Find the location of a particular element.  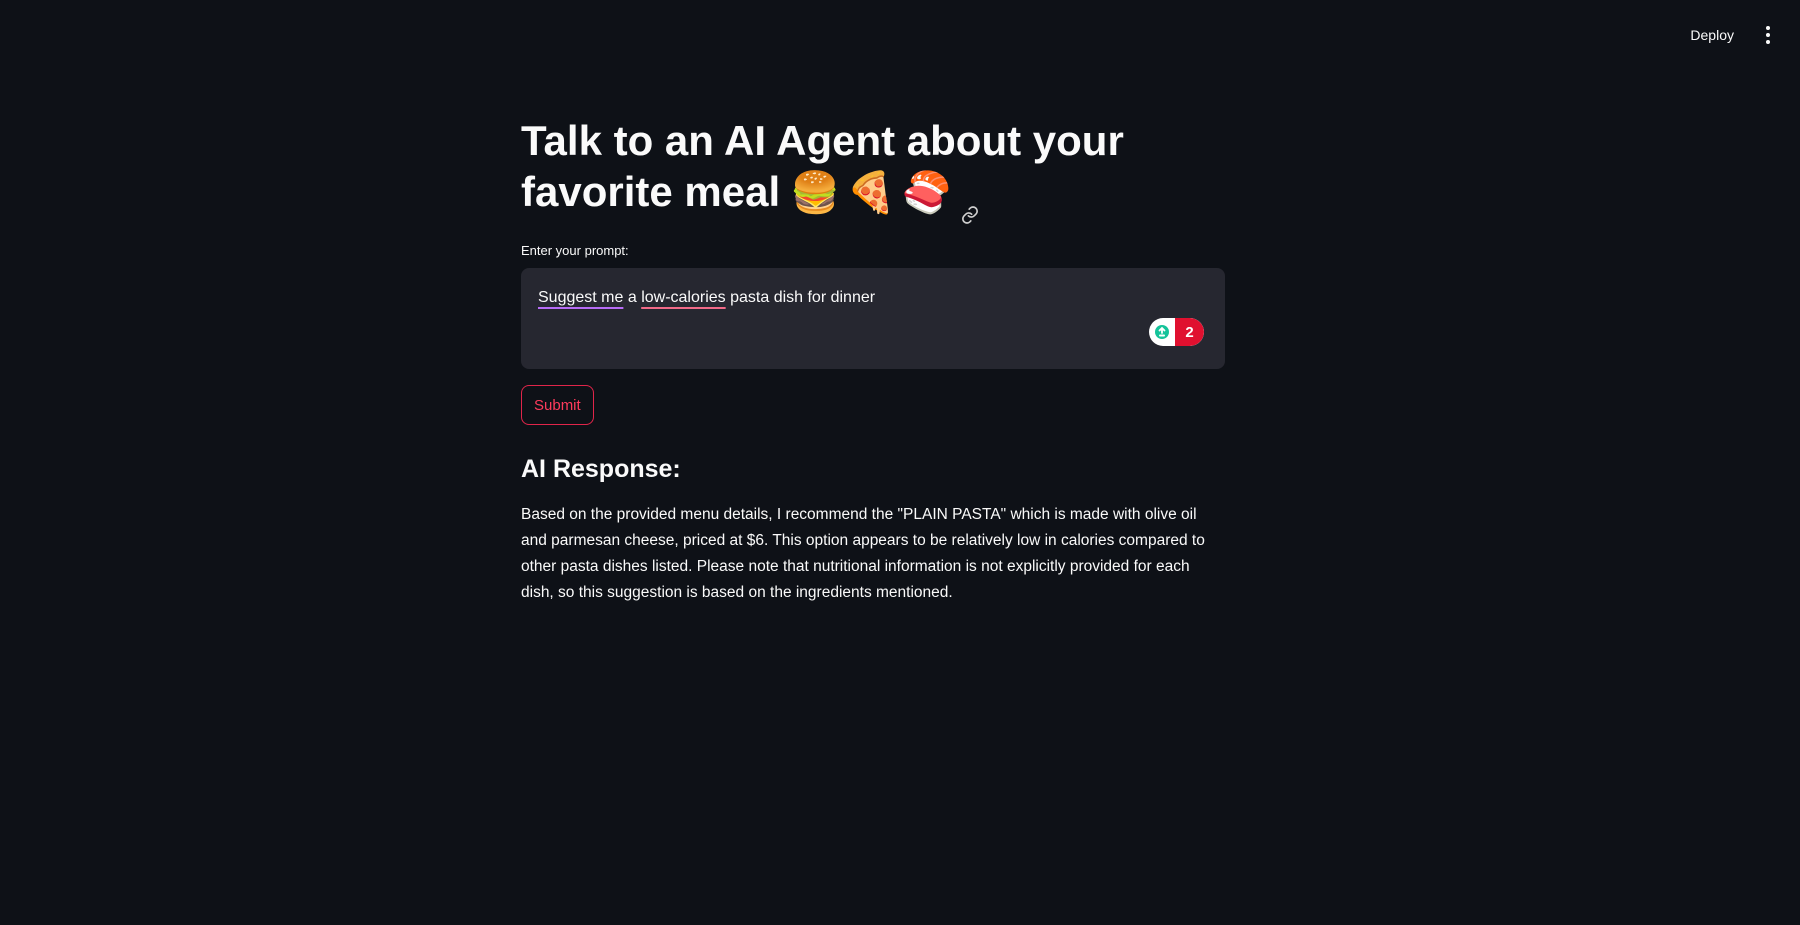

grammar-issue-count: 2 is located at coordinates (1189, 332).